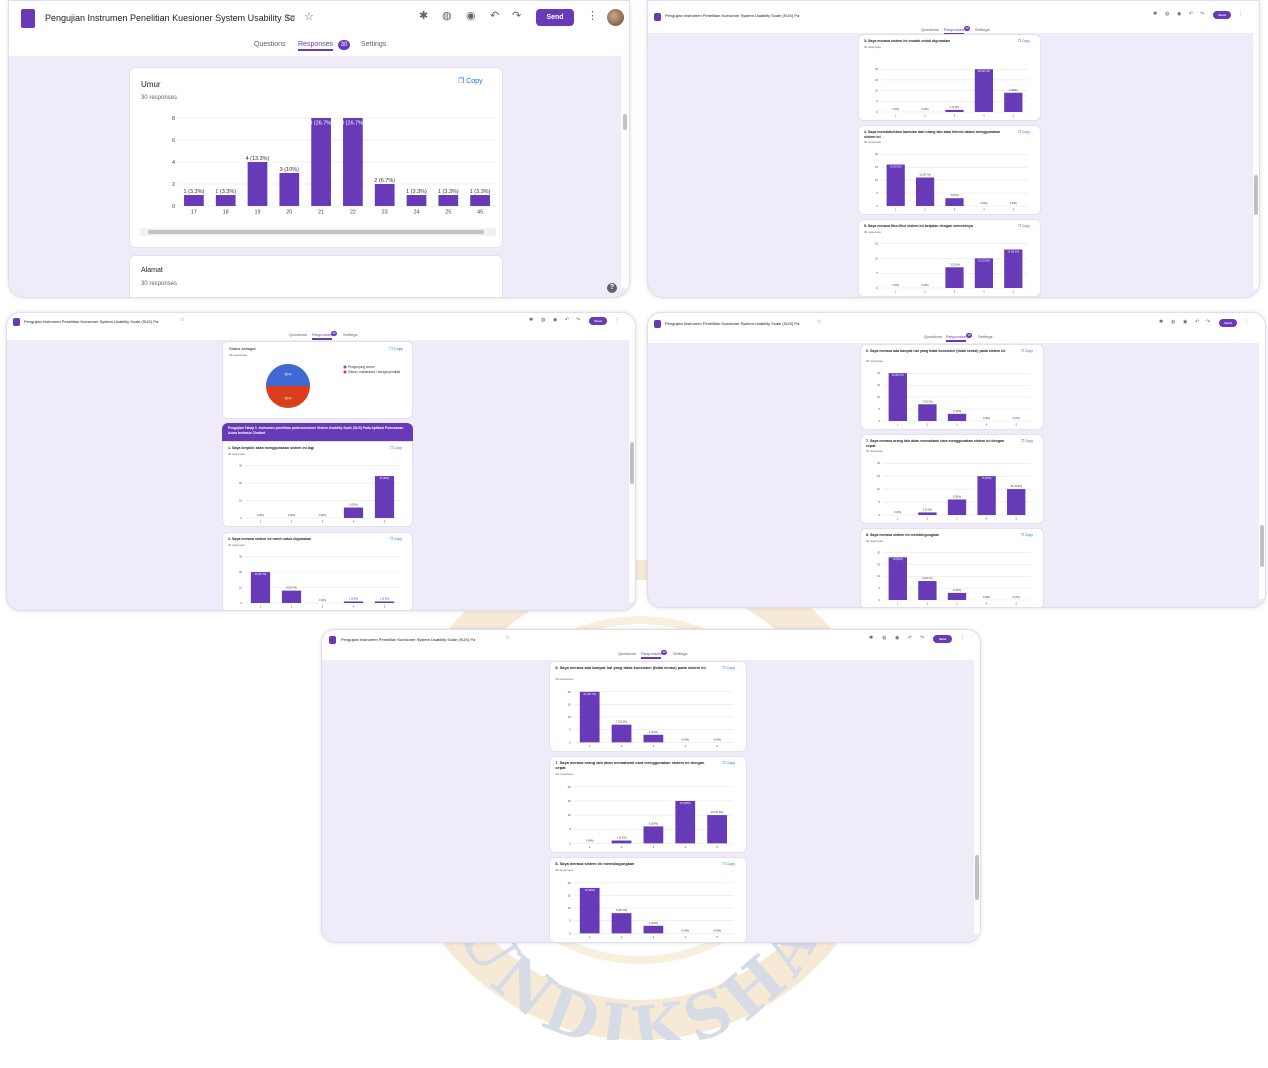 The height and width of the screenshot is (1068, 1268). I want to click on help-icon: ?, so click(612, 288).